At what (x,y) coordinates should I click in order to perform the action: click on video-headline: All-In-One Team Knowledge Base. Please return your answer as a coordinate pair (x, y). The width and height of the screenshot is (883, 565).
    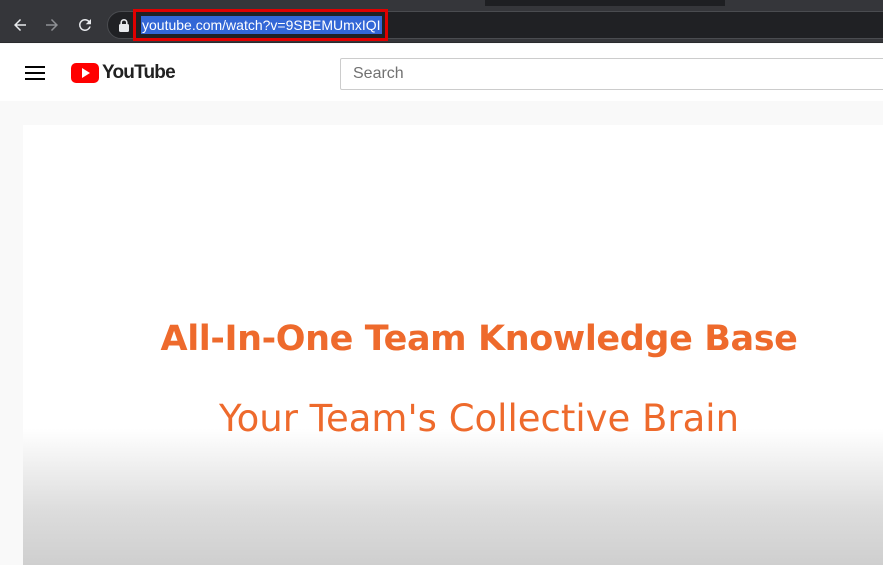
    Looking at the image, I should click on (479, 339).